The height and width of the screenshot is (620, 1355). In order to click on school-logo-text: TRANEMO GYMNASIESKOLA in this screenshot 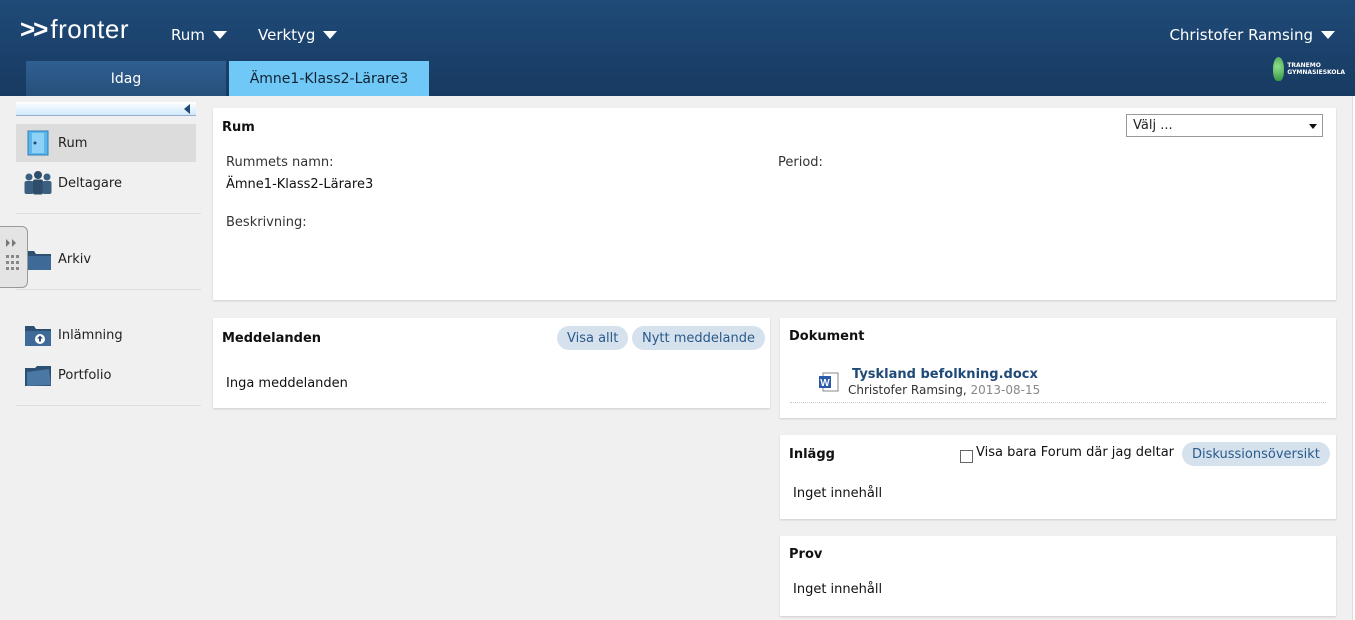, I will do `click(1316, 69)`.